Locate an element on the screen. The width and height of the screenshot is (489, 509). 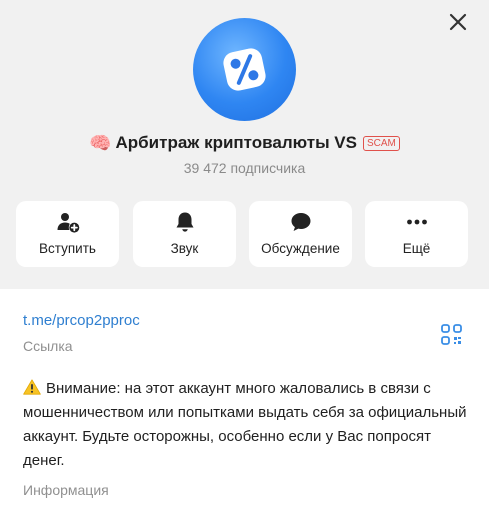
link-caption: Ссылка is located at coordinates (48, 346).